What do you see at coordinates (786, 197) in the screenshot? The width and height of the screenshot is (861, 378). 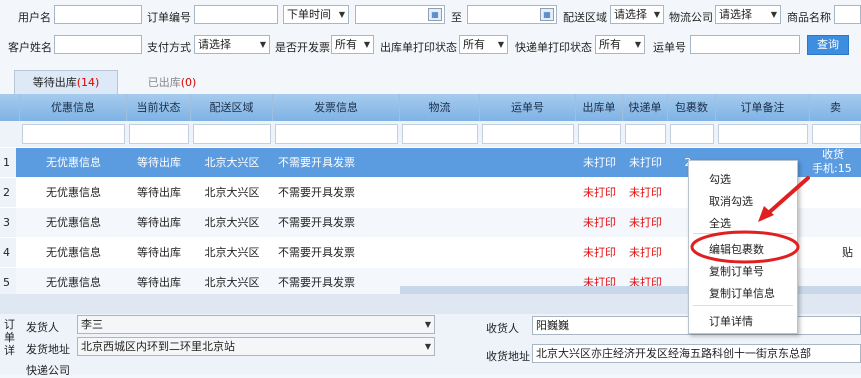 I see `annotation-arrow-shaft` at bounding box center [786, 197].